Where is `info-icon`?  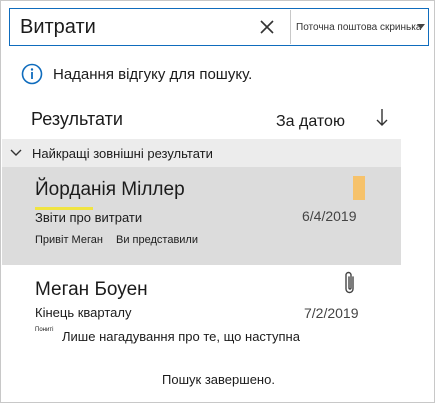 info-icon is located at coordinates (32, 74).